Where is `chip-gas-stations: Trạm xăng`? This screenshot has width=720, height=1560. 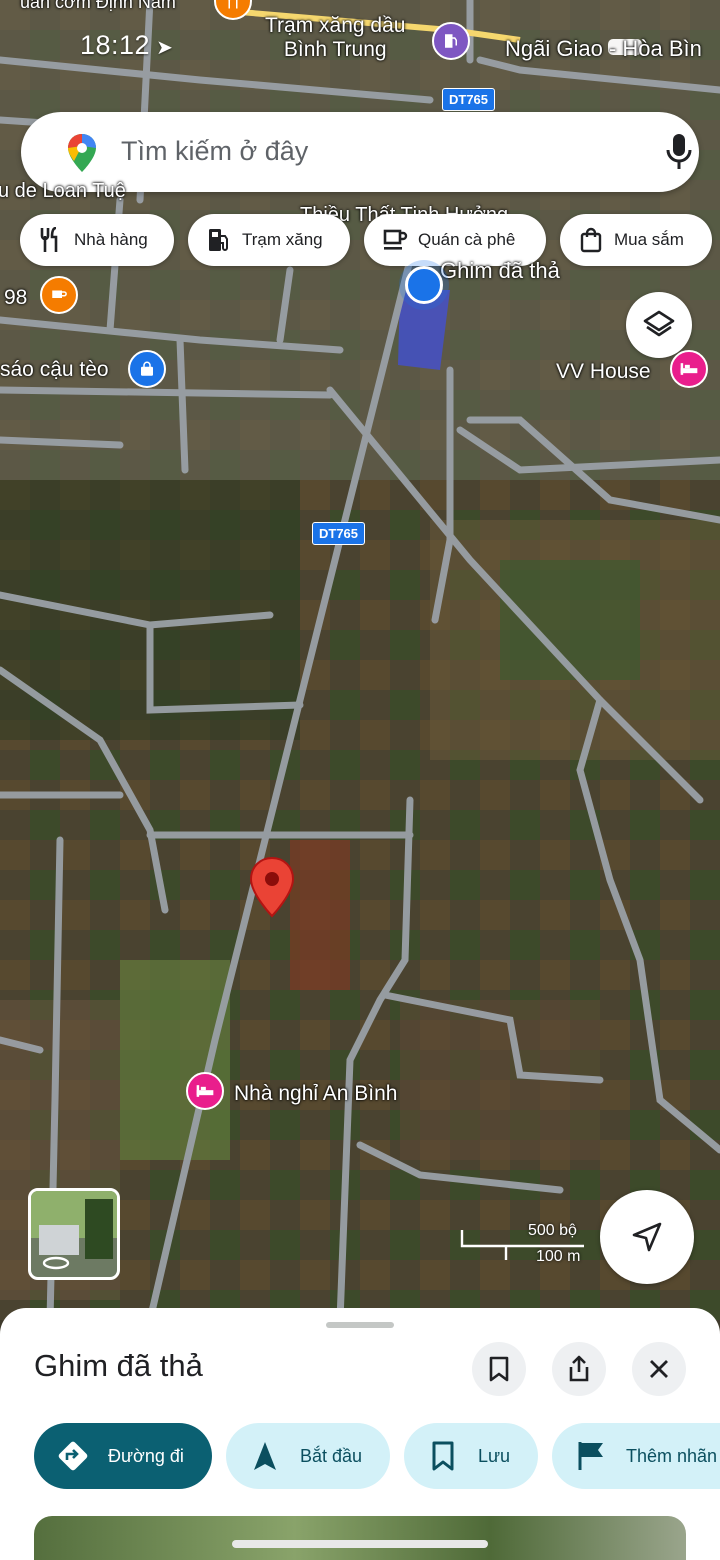 chip-gas-stations: Trạm xăng is located at coordinates (269, 240).